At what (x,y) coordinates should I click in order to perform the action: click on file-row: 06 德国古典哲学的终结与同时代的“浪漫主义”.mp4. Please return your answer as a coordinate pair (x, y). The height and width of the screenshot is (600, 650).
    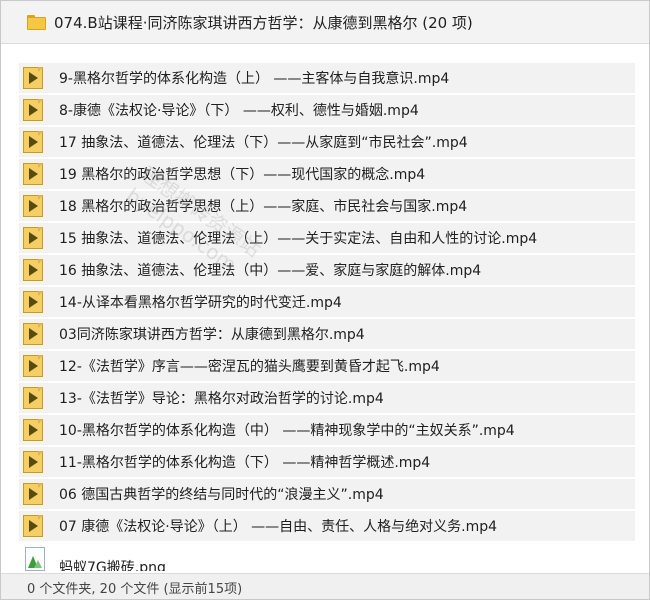
    Looking at the image, I should click on (327, 494).